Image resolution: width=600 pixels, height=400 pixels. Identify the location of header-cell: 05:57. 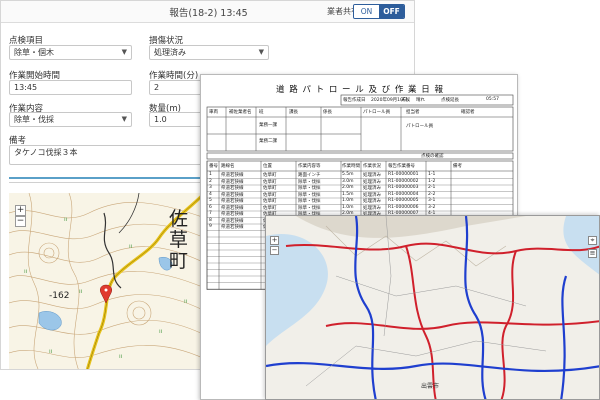
(492, 99).